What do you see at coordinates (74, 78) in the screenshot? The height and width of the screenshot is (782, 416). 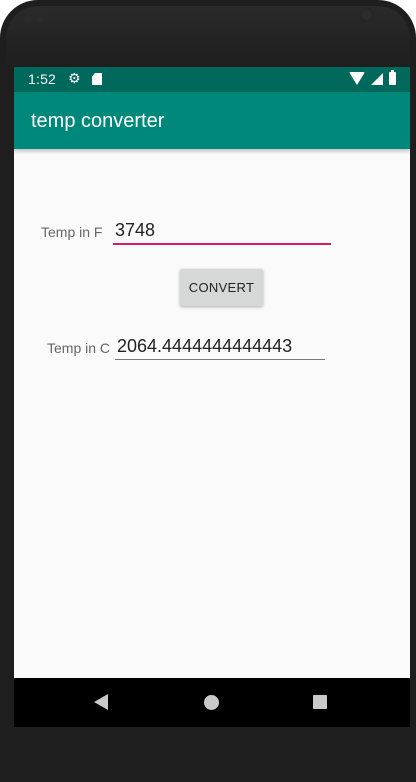 I see `gear-icon: ⚙` at bounding box center [74, 78].